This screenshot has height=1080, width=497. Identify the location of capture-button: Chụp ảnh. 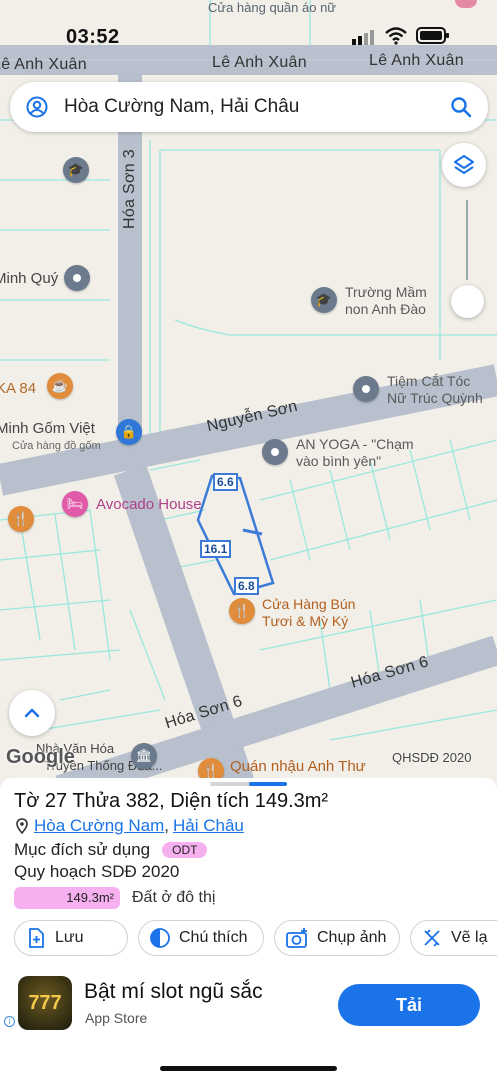
(337, 938).